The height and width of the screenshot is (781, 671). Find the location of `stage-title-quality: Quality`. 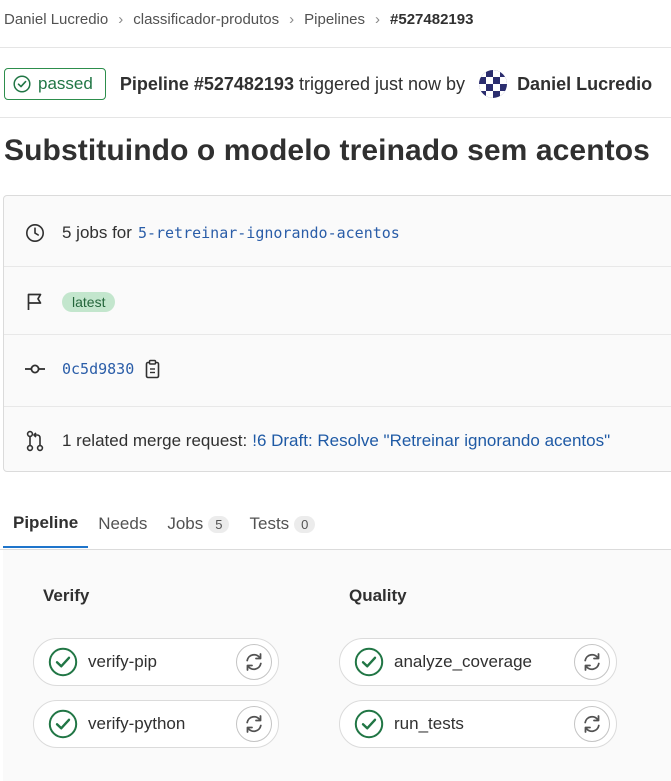

stage-title-quality: Quality is located at coordinates (378, 595).